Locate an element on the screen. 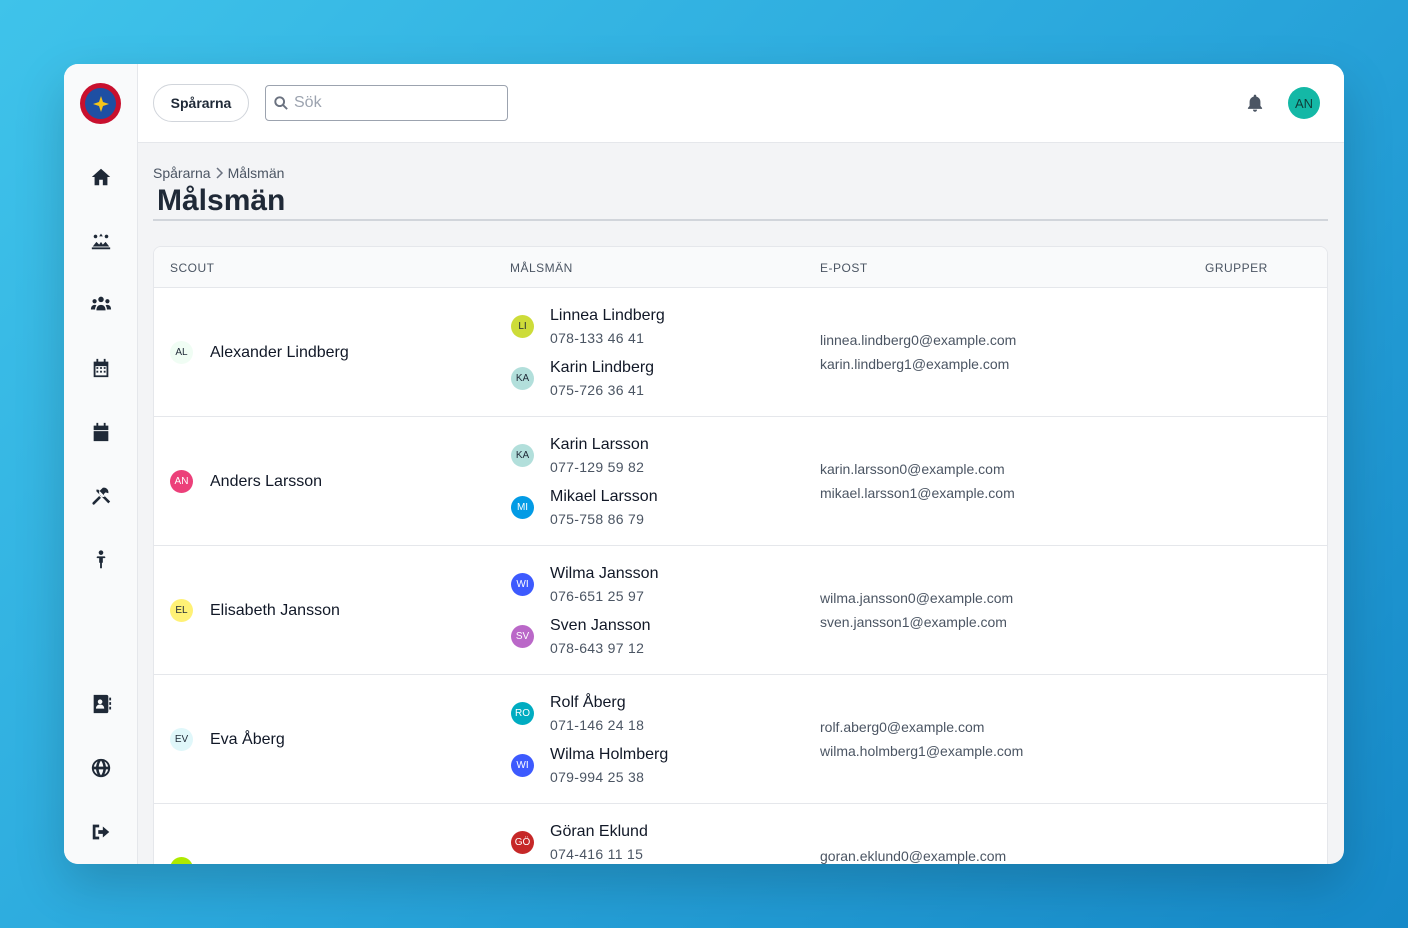  org-logo-icon is located at coordinates (100, 103).